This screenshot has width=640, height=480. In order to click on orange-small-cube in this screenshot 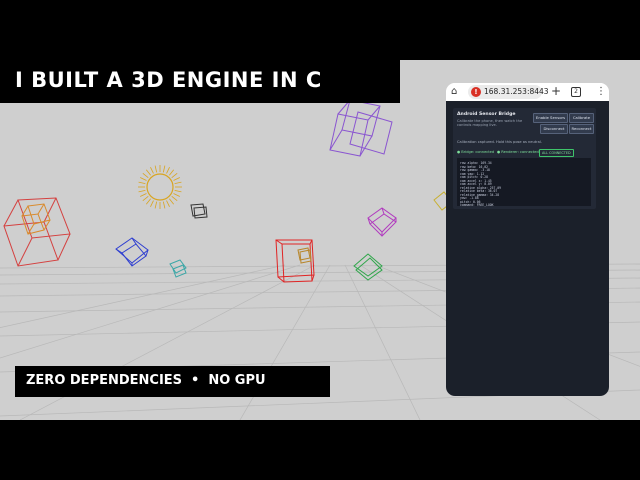, I will do `click(304, 255)`.